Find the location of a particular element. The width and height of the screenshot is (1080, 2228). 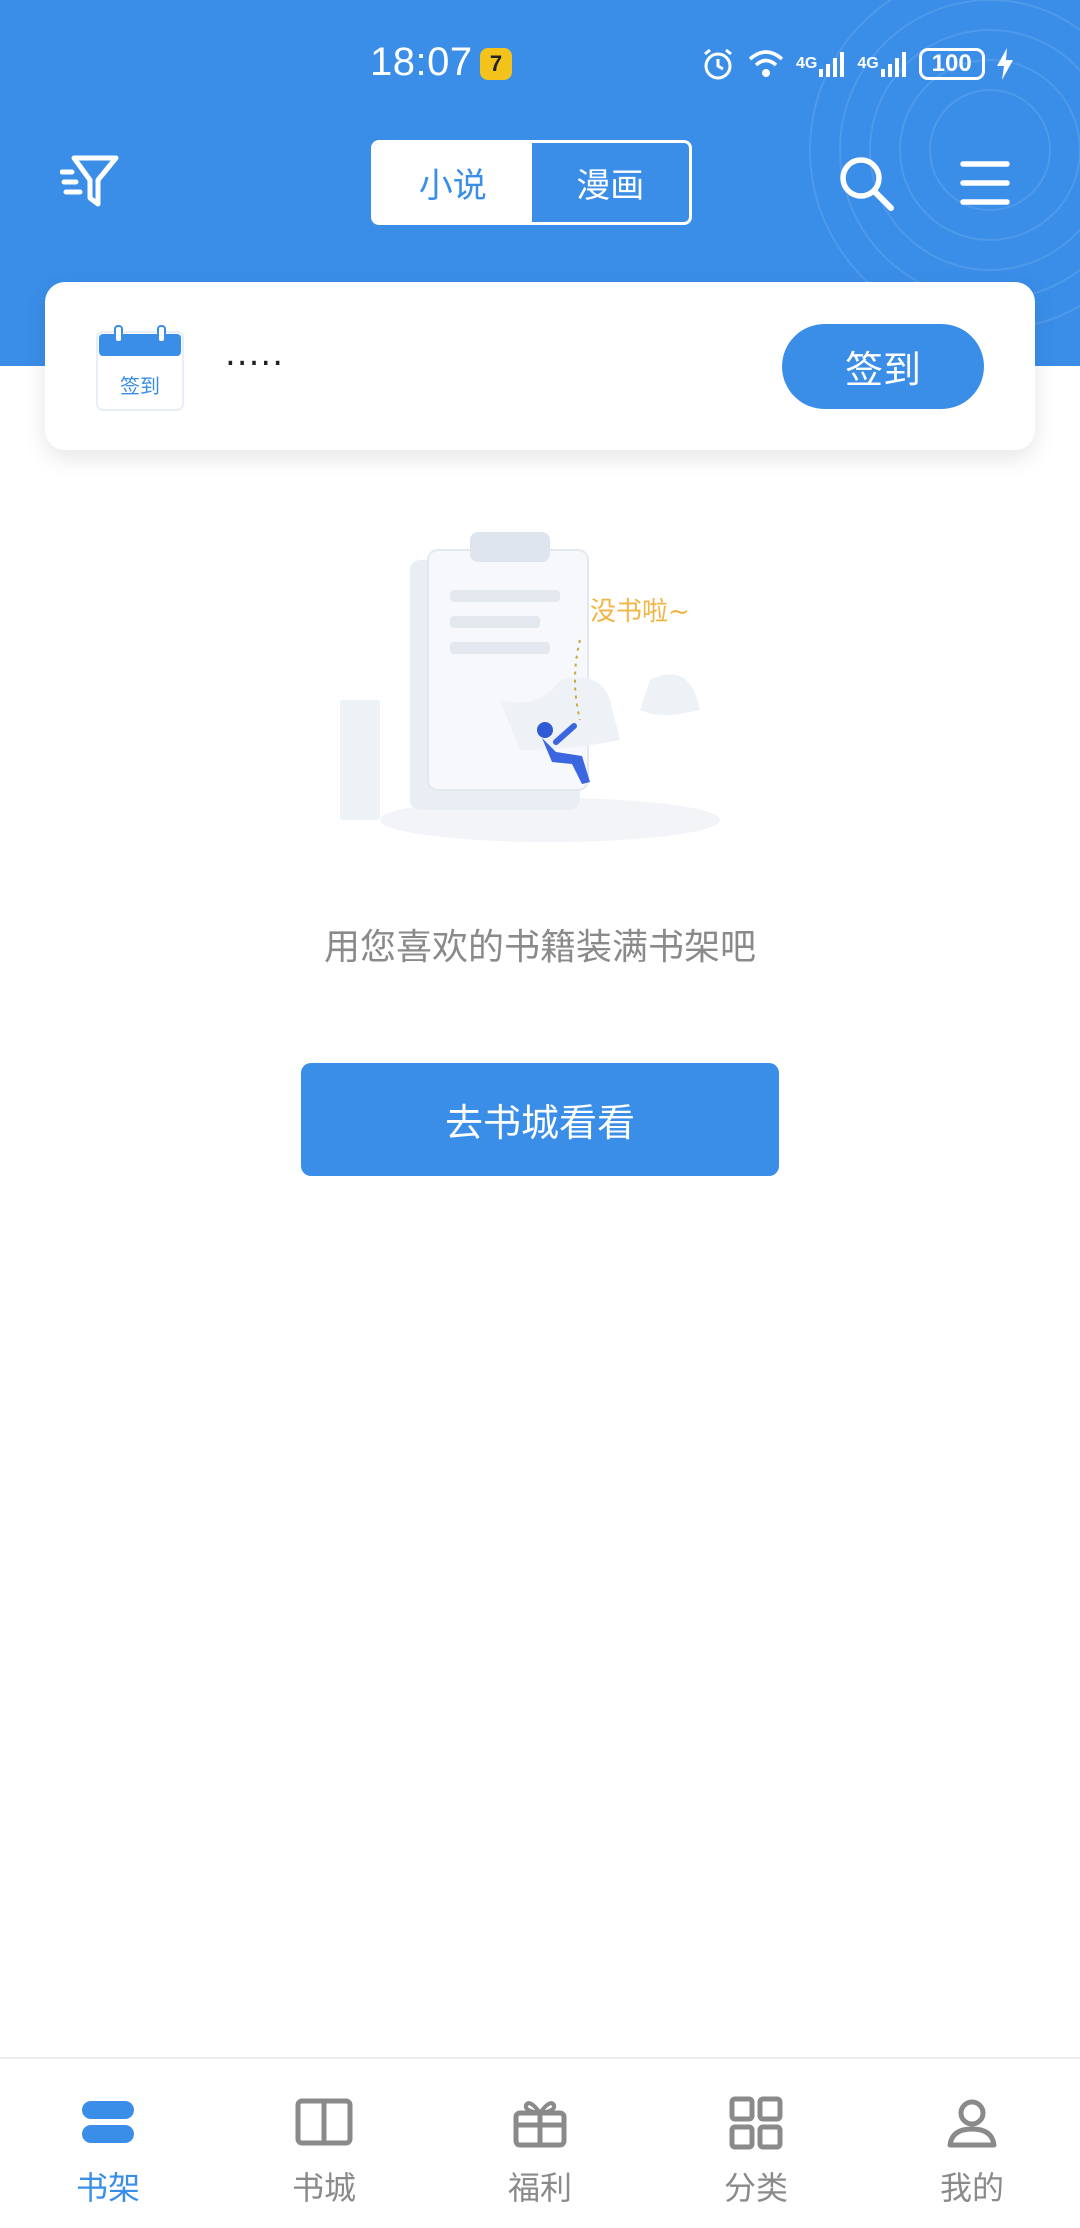

tab-category: 分类 is located at coordinates (756, 2143).